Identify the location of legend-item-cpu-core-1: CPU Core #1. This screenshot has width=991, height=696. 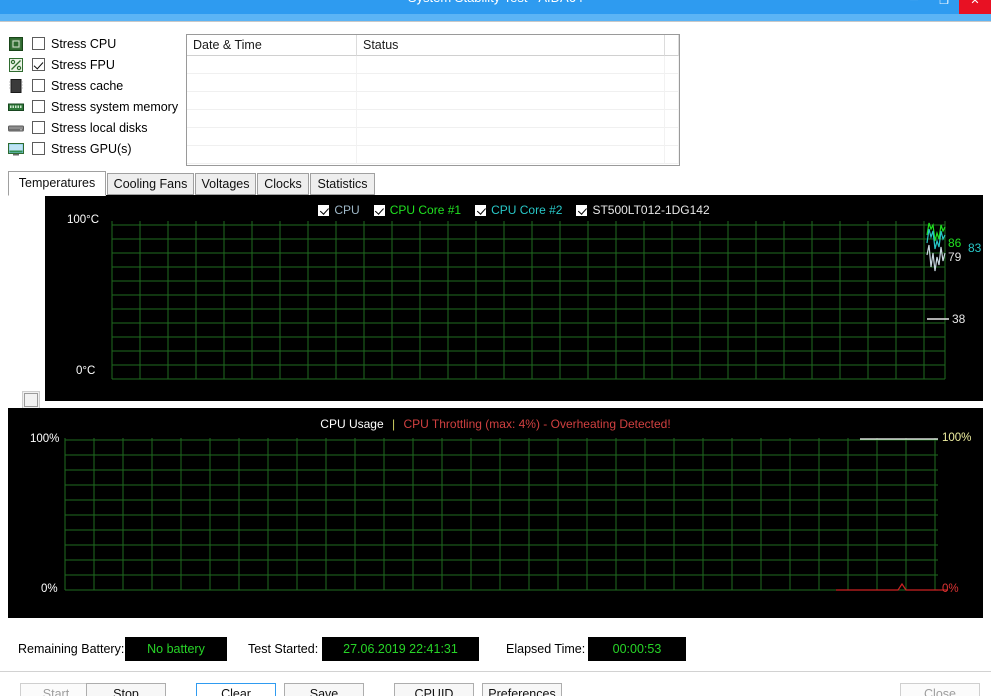
(417, 210).